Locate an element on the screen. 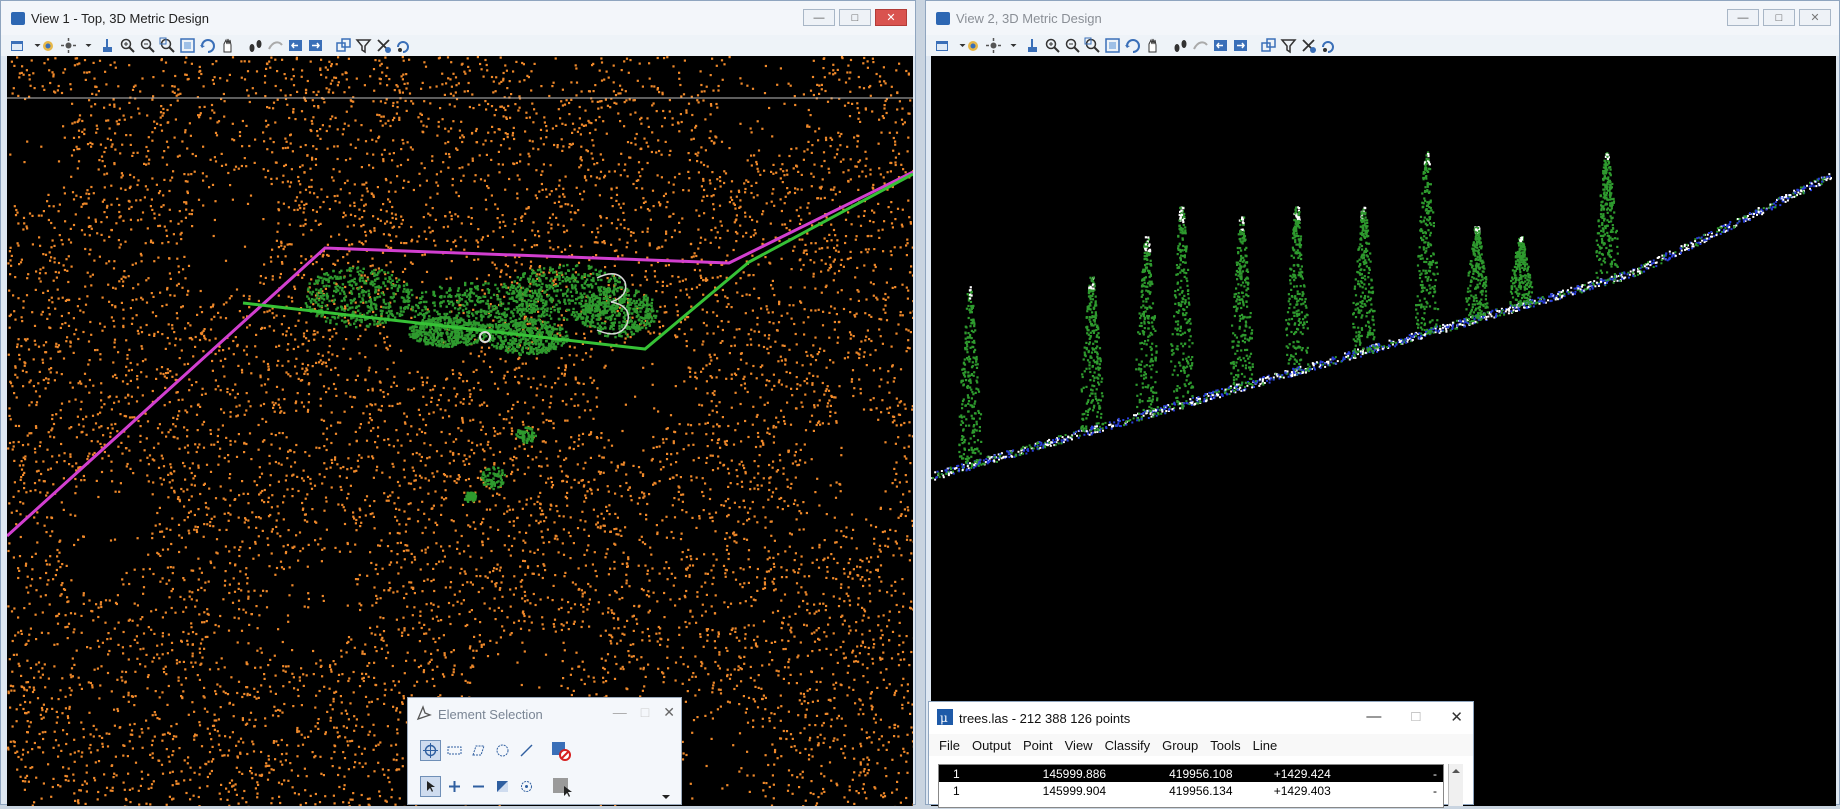  individual-select-icon is located at coordinates (430, 750).